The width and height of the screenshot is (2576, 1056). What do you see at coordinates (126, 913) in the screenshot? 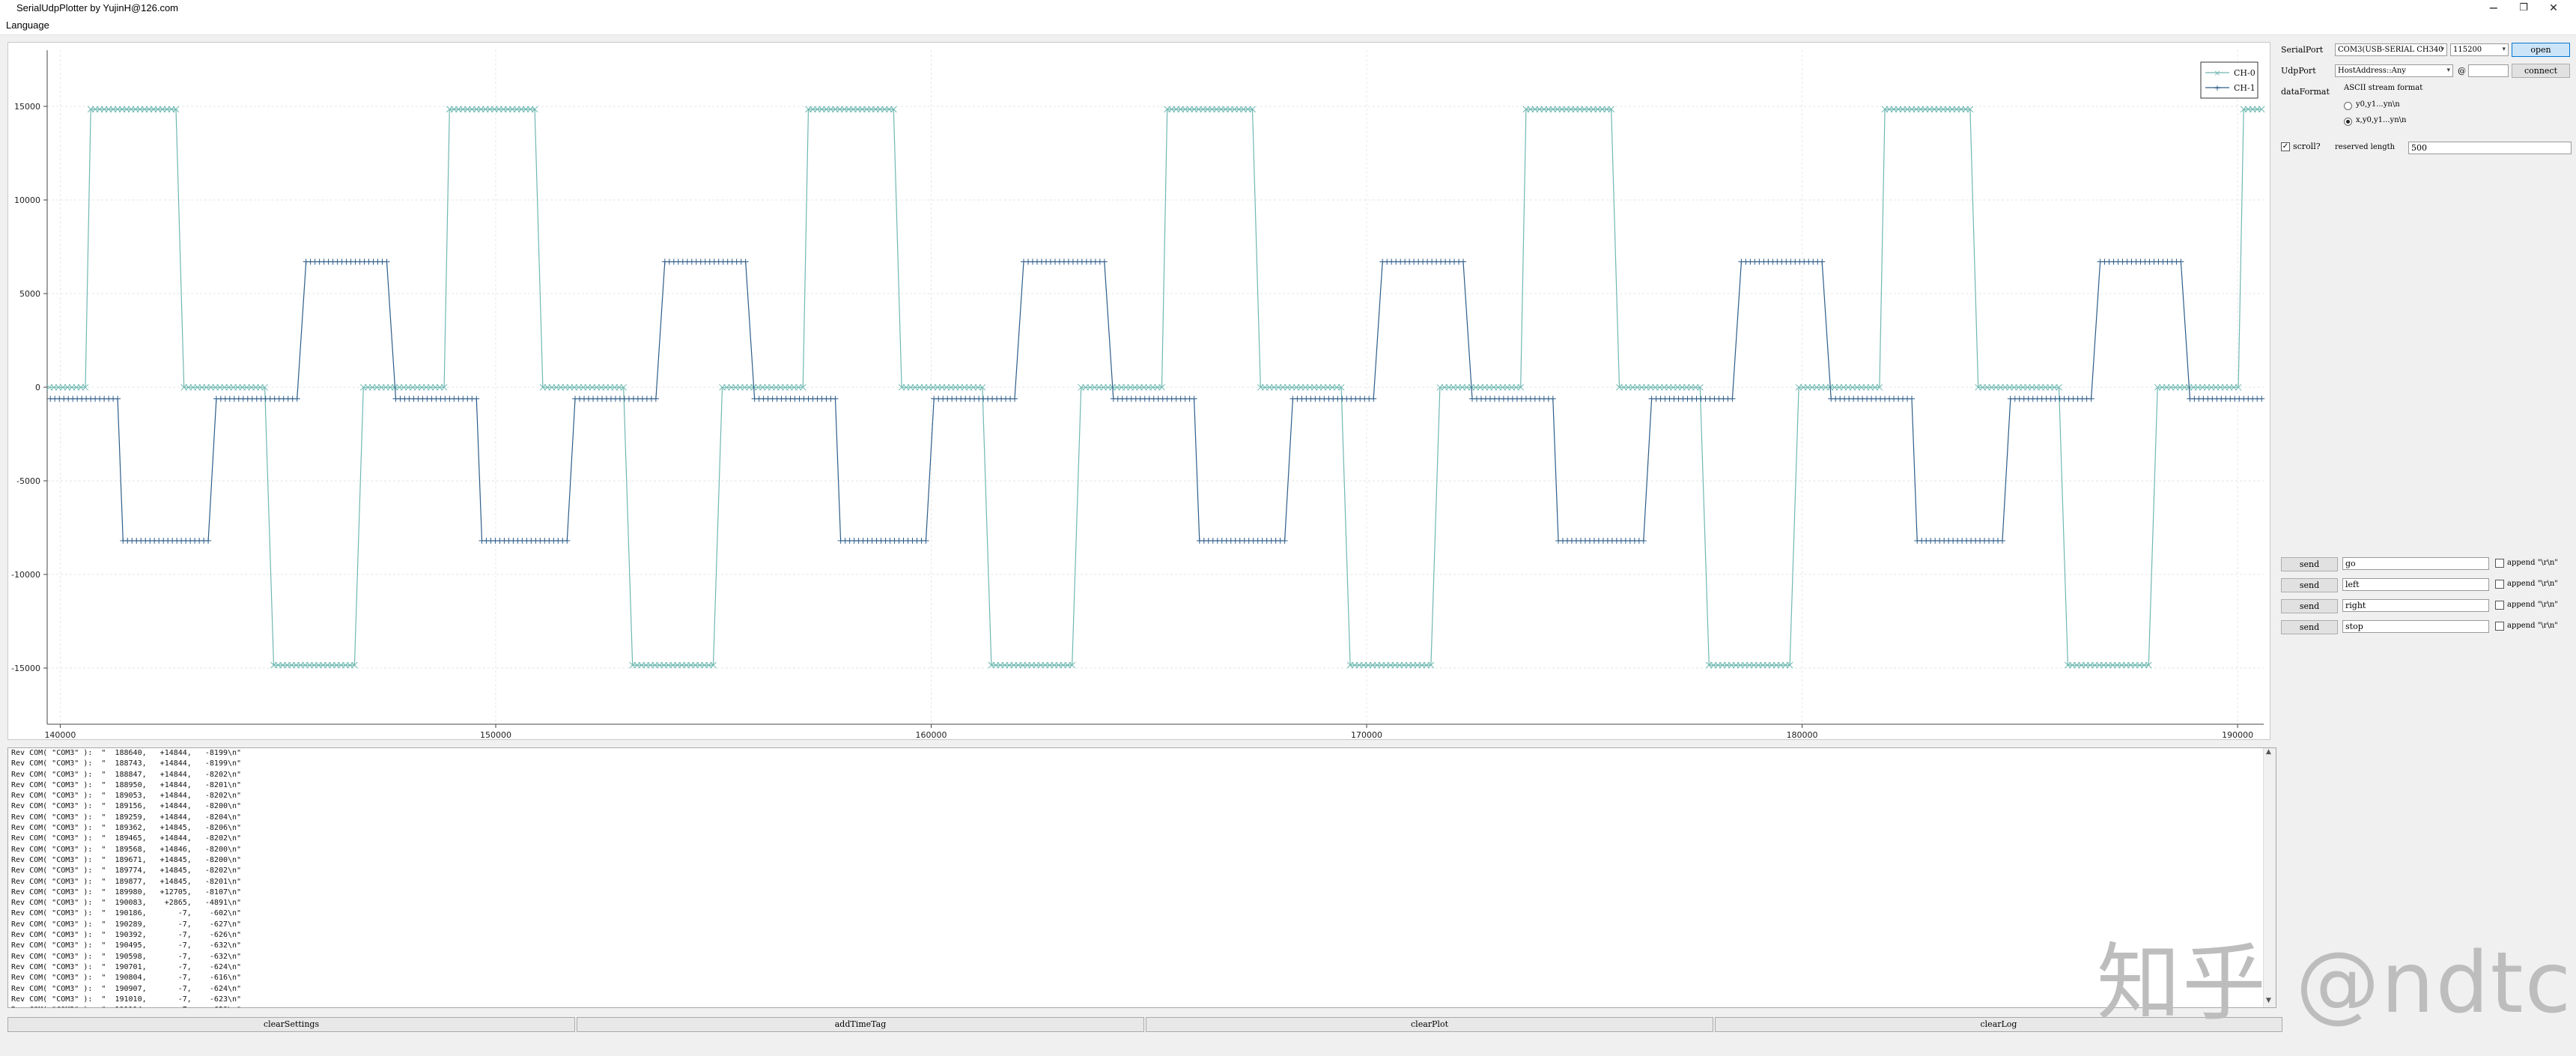
I see `log-line: Rev COM( "COM3" ): " 190186, -7, -602\n"` at bounding box center [126, 913].